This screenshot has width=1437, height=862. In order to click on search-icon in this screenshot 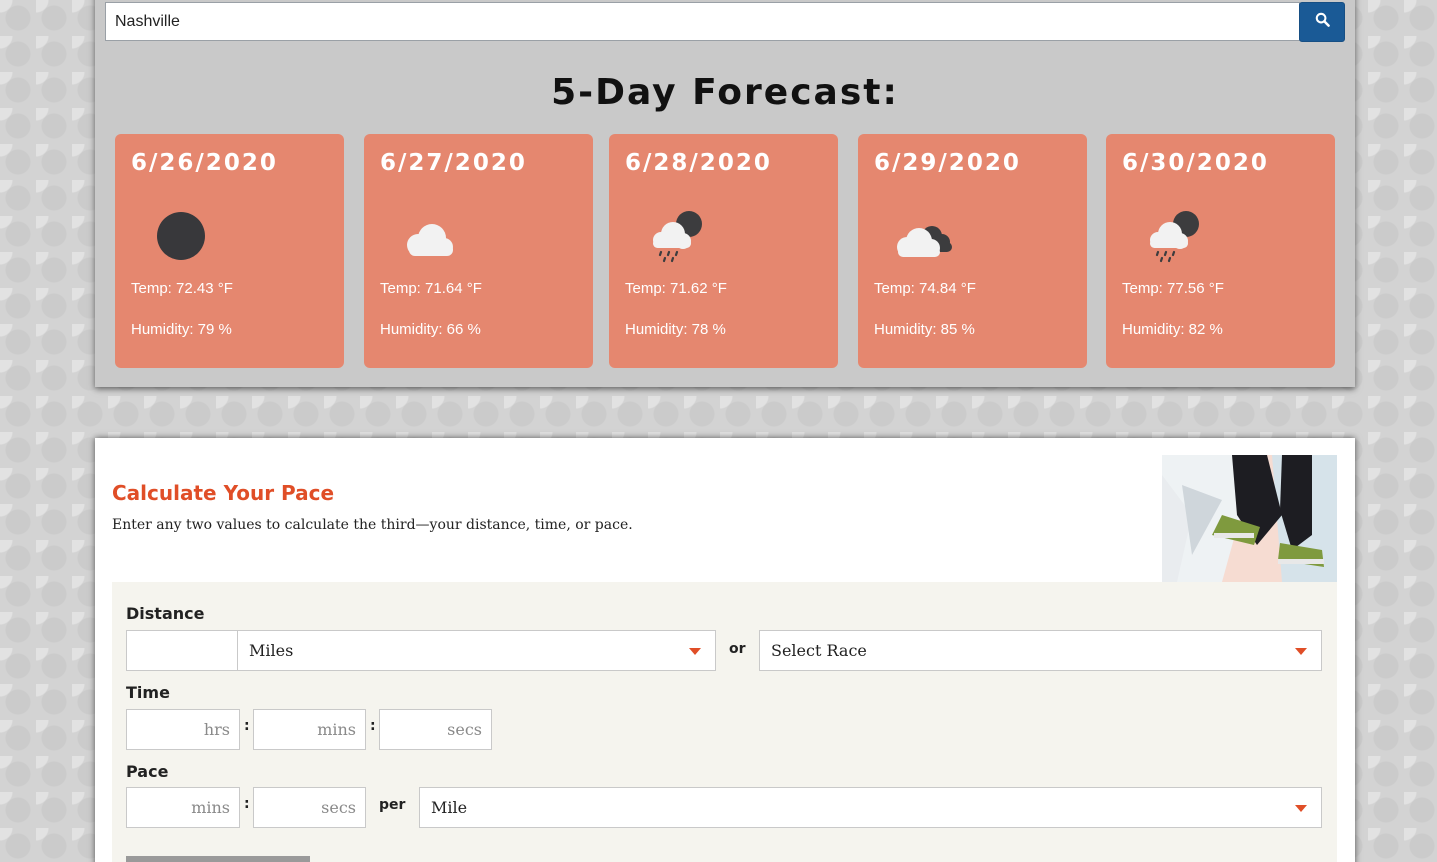, I will do `click(1322, 22)`.